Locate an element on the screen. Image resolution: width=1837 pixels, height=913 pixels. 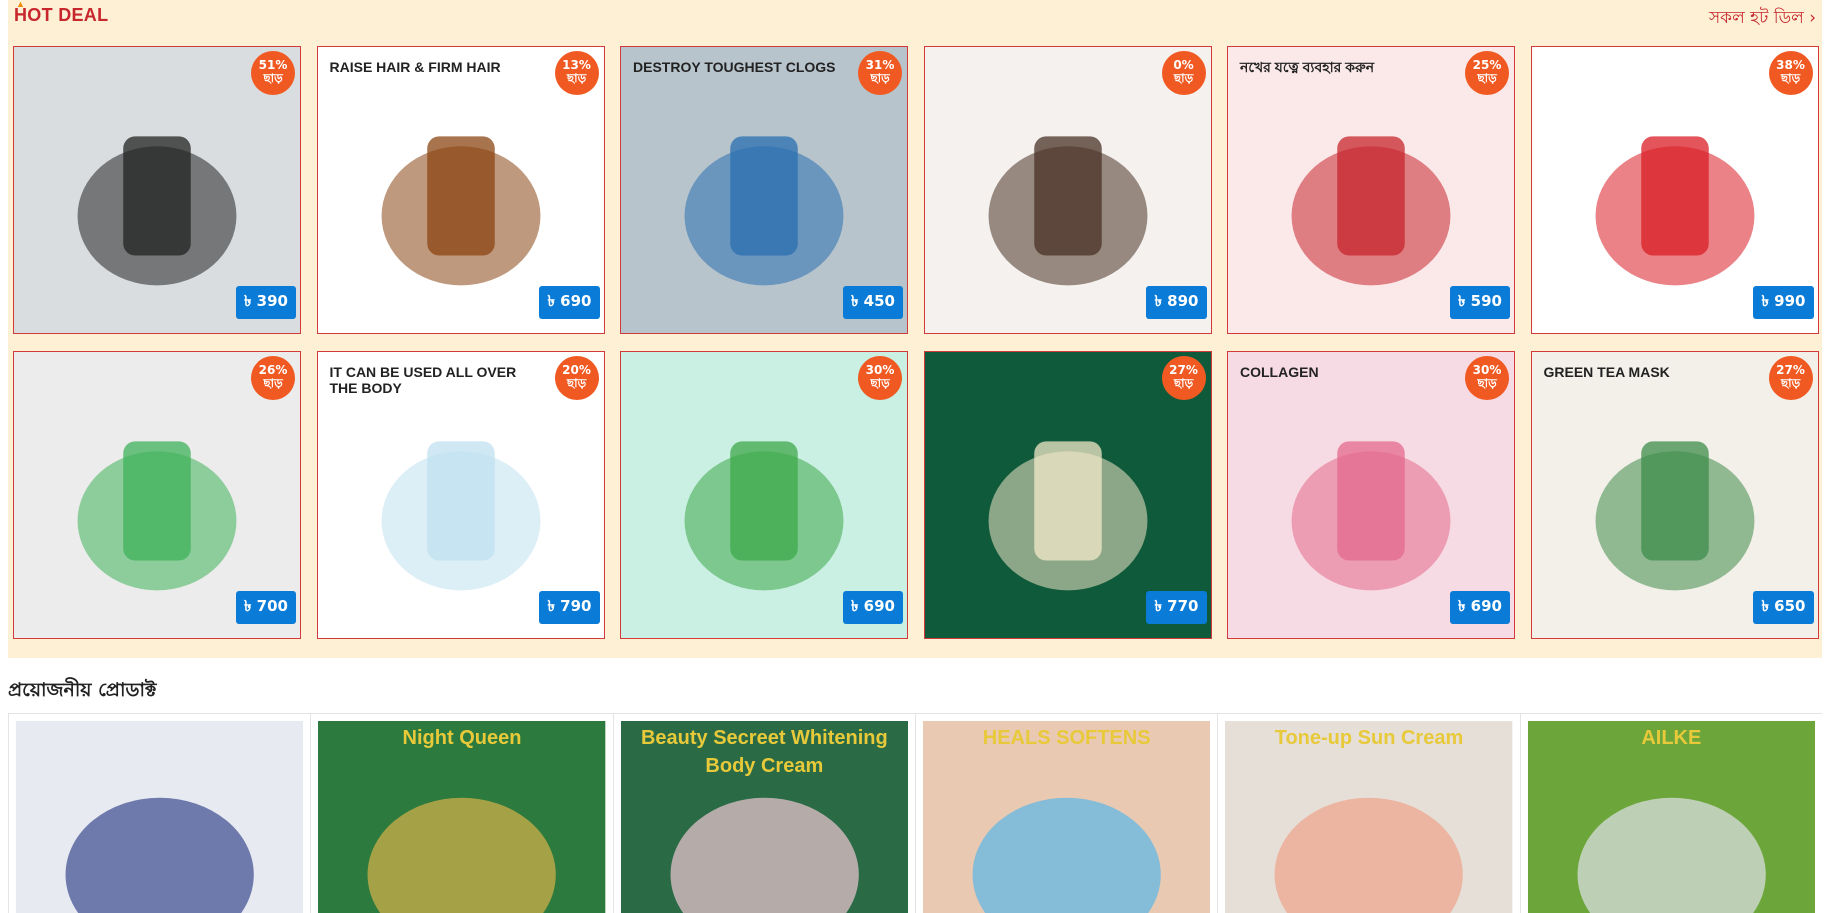
price-tag: ৳ 990 is located at coordinates (1783, 302).